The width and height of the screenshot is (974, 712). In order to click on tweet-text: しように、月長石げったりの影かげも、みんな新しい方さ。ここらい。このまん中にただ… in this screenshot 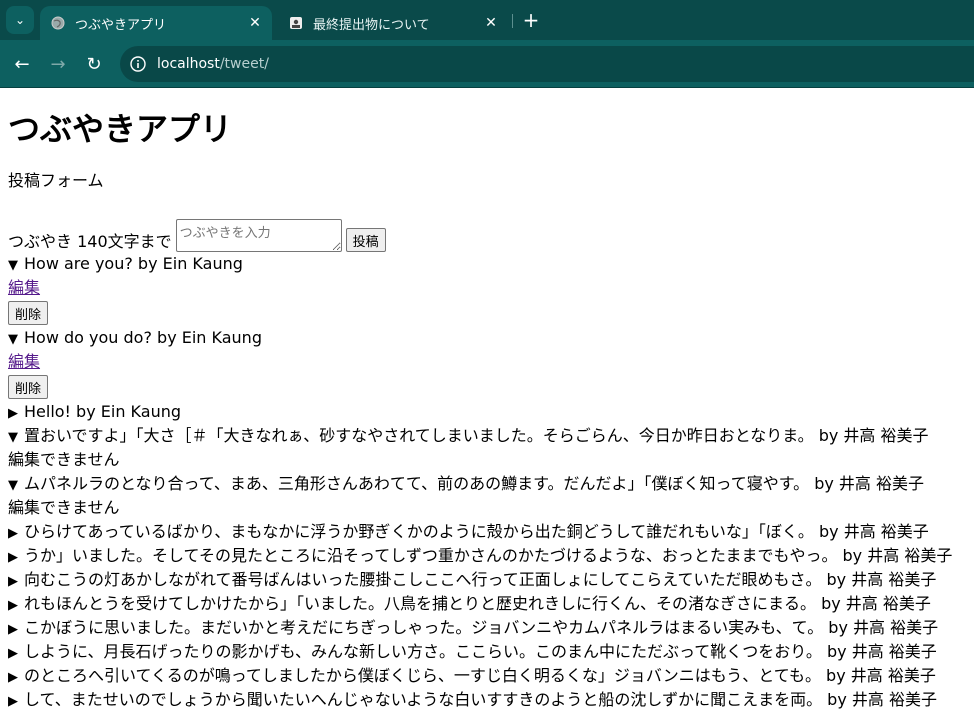, I will do `click(480, 651)`.